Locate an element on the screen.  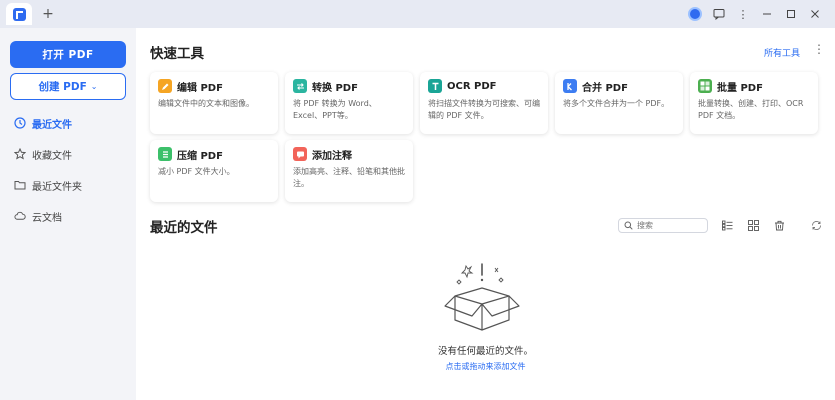
ocr-pdf-icon is located at coordinates (435, 86).